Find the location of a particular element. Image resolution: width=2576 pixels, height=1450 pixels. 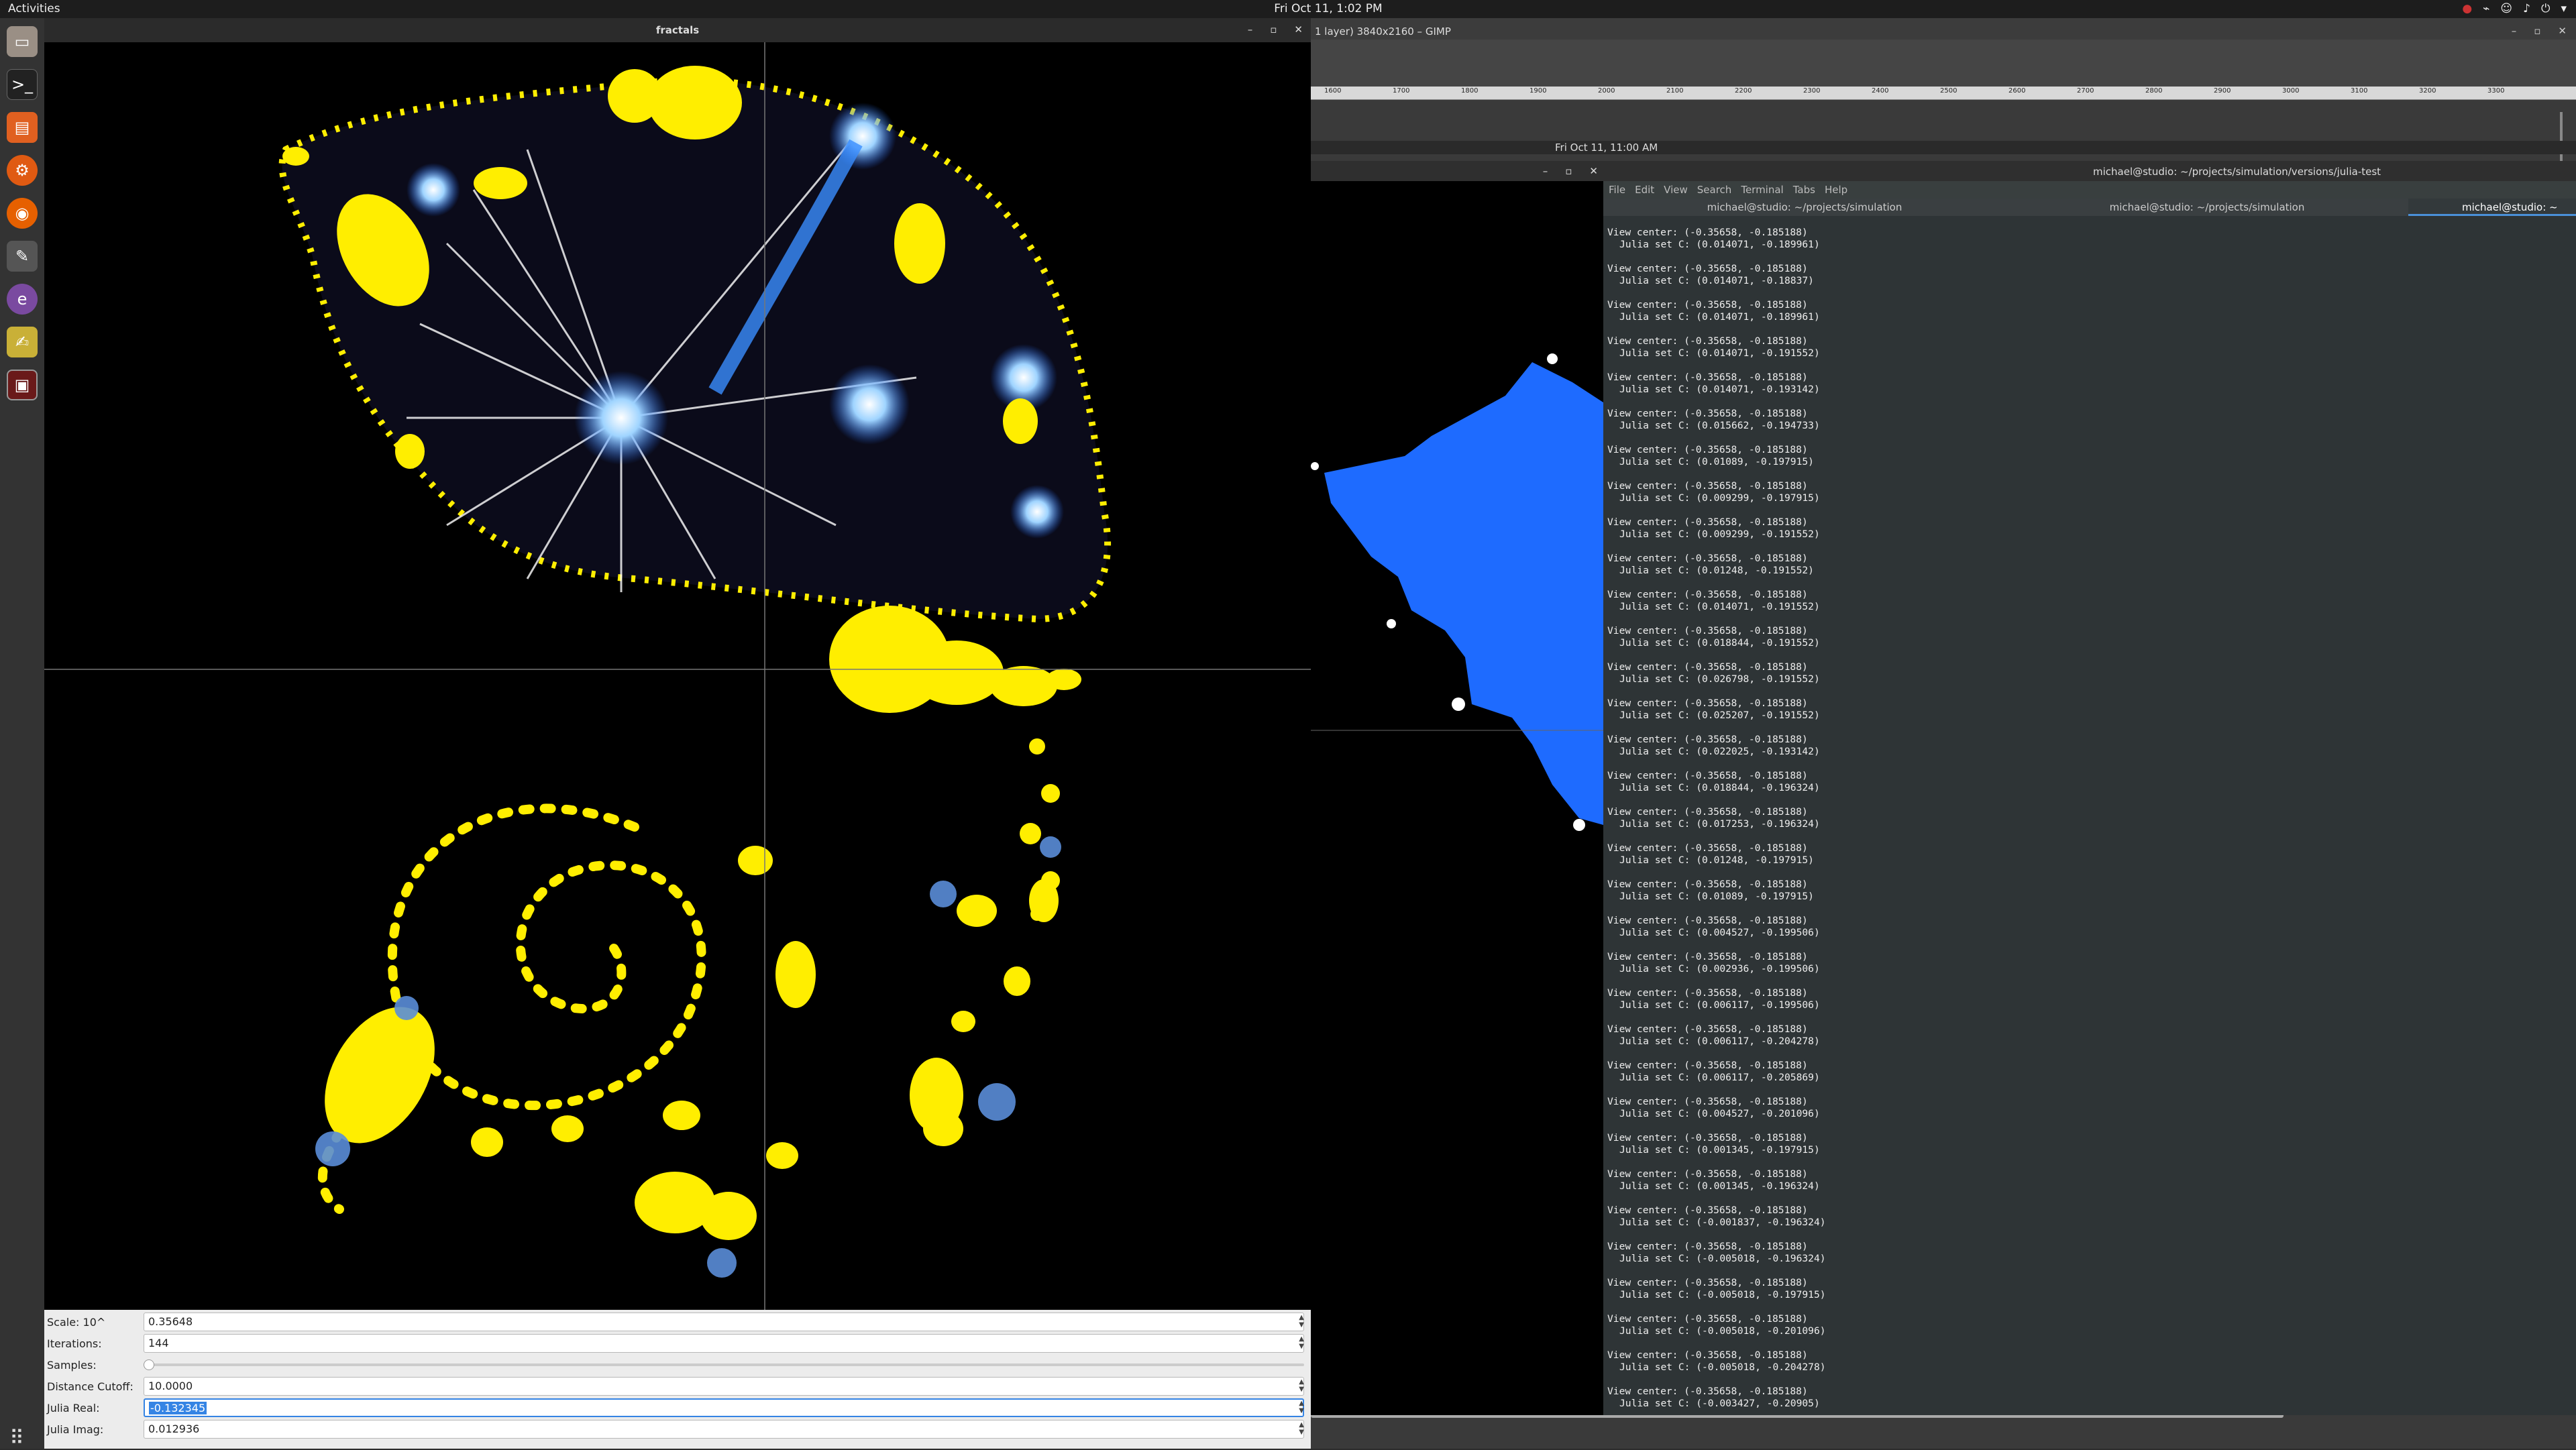

ruler-tick: 1600 is located at coordinates (1333, 91).